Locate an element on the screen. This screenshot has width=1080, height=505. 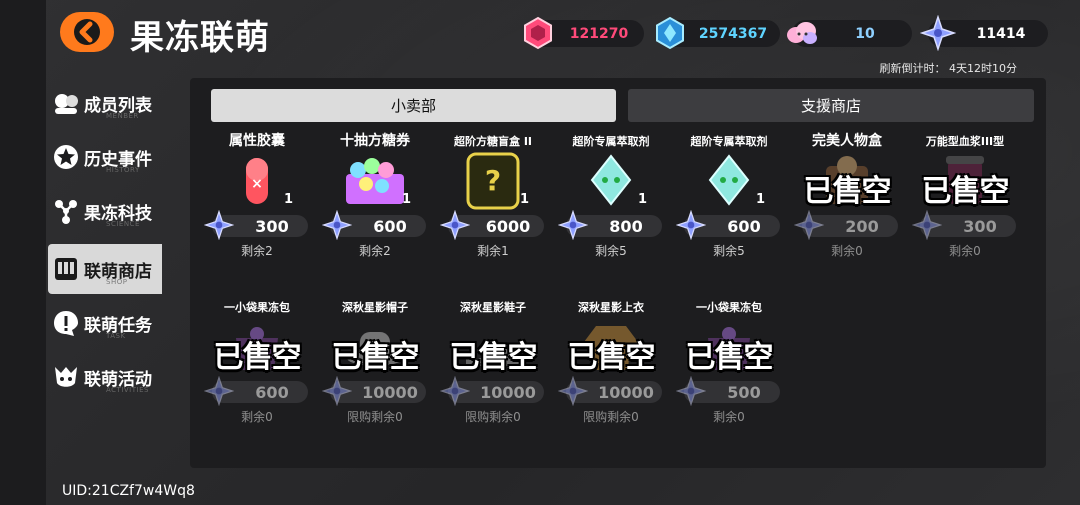
shop-item: 超阶专属萃取剂 1 600 剩余5 is located at coordinates (729, 197).